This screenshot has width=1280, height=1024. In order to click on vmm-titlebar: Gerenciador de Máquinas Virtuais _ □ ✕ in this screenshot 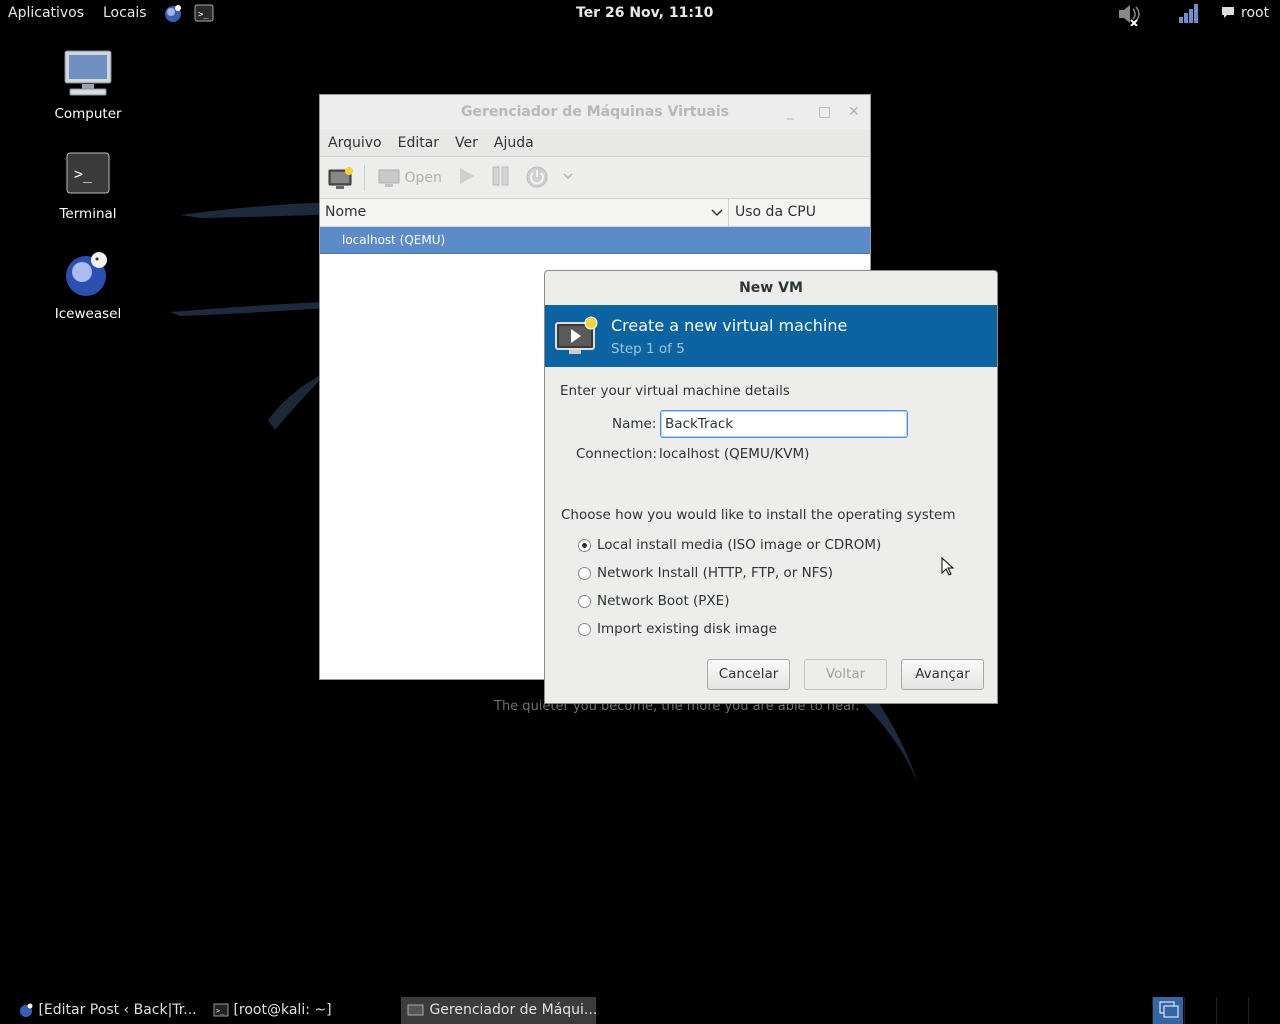, I will do `click(595, 112)`.